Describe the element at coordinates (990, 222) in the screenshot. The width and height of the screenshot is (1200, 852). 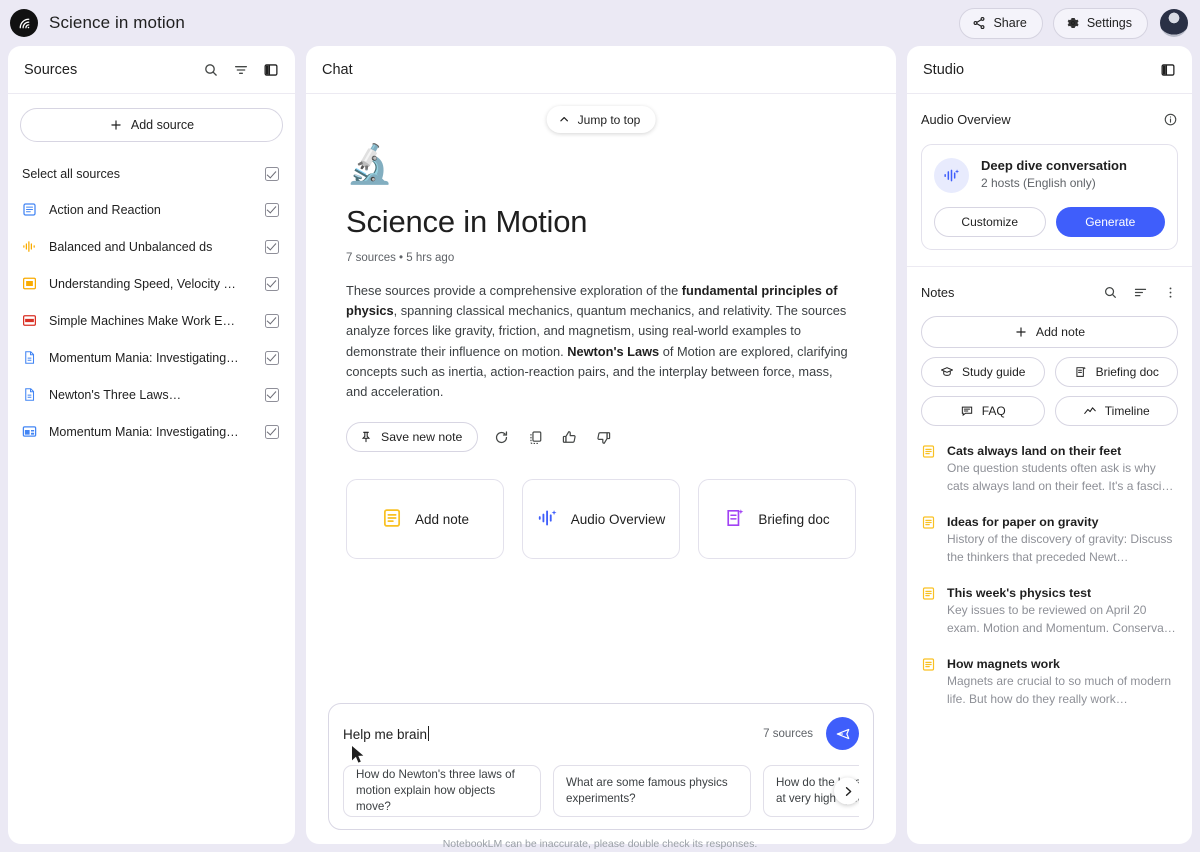
I see `customize-button: Customize` at that location.